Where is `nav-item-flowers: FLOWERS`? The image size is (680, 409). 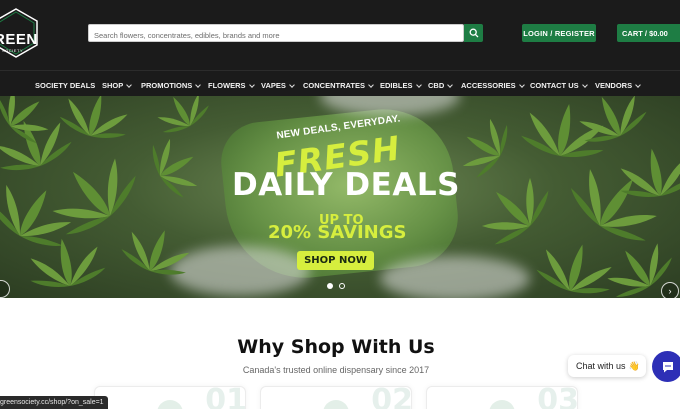
nav-item-flowers: FLOWERS is located at coordinates (231, 85).